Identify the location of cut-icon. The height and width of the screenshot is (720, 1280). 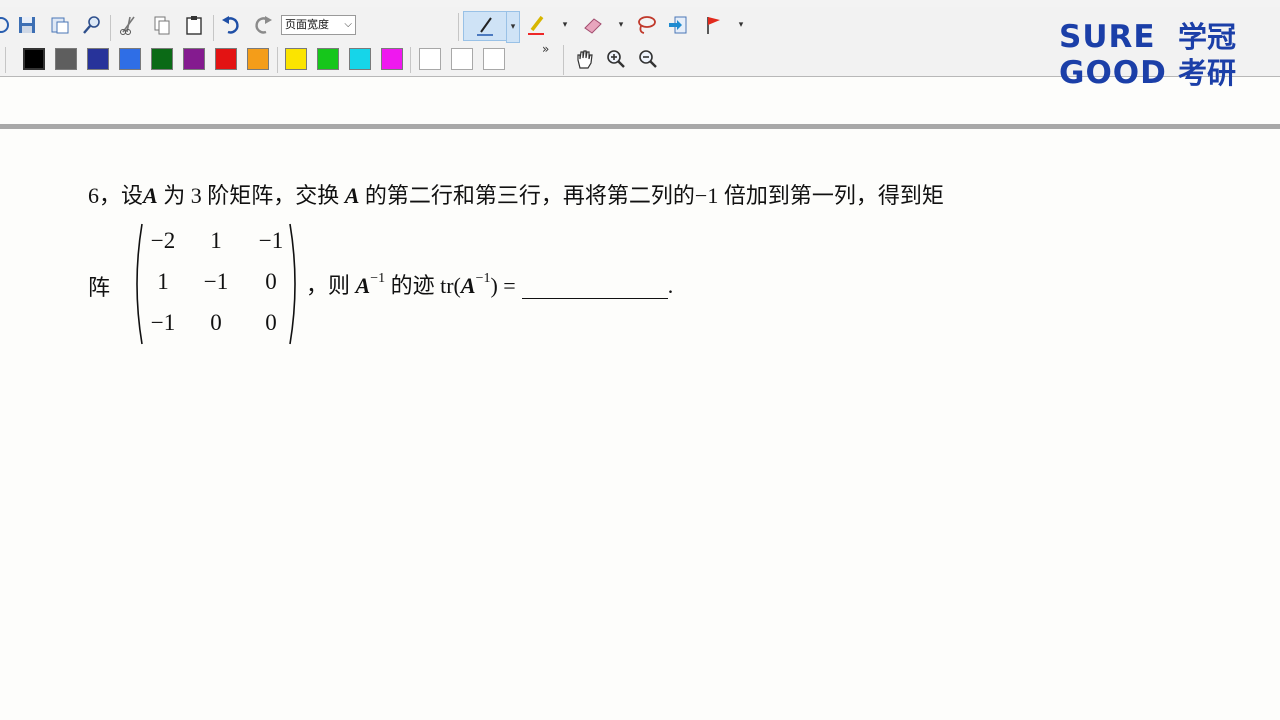
(129, 25).